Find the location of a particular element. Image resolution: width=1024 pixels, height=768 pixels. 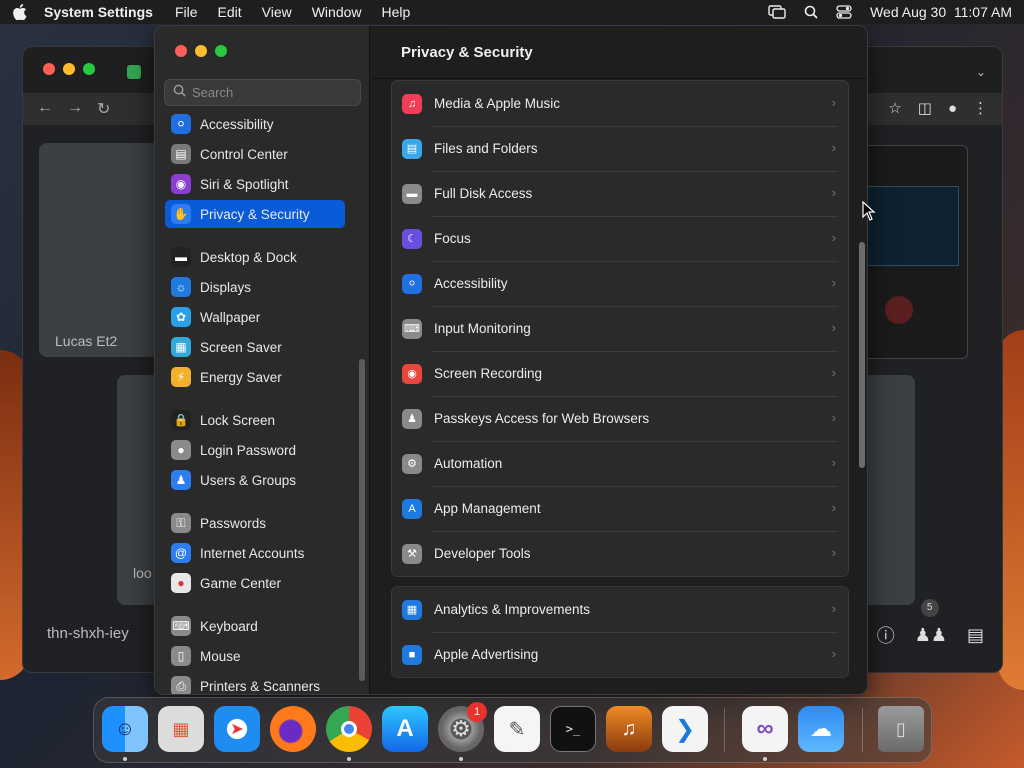

sidebar-item-control-center: ▤ Control Center is located at coordinates (255, 154).